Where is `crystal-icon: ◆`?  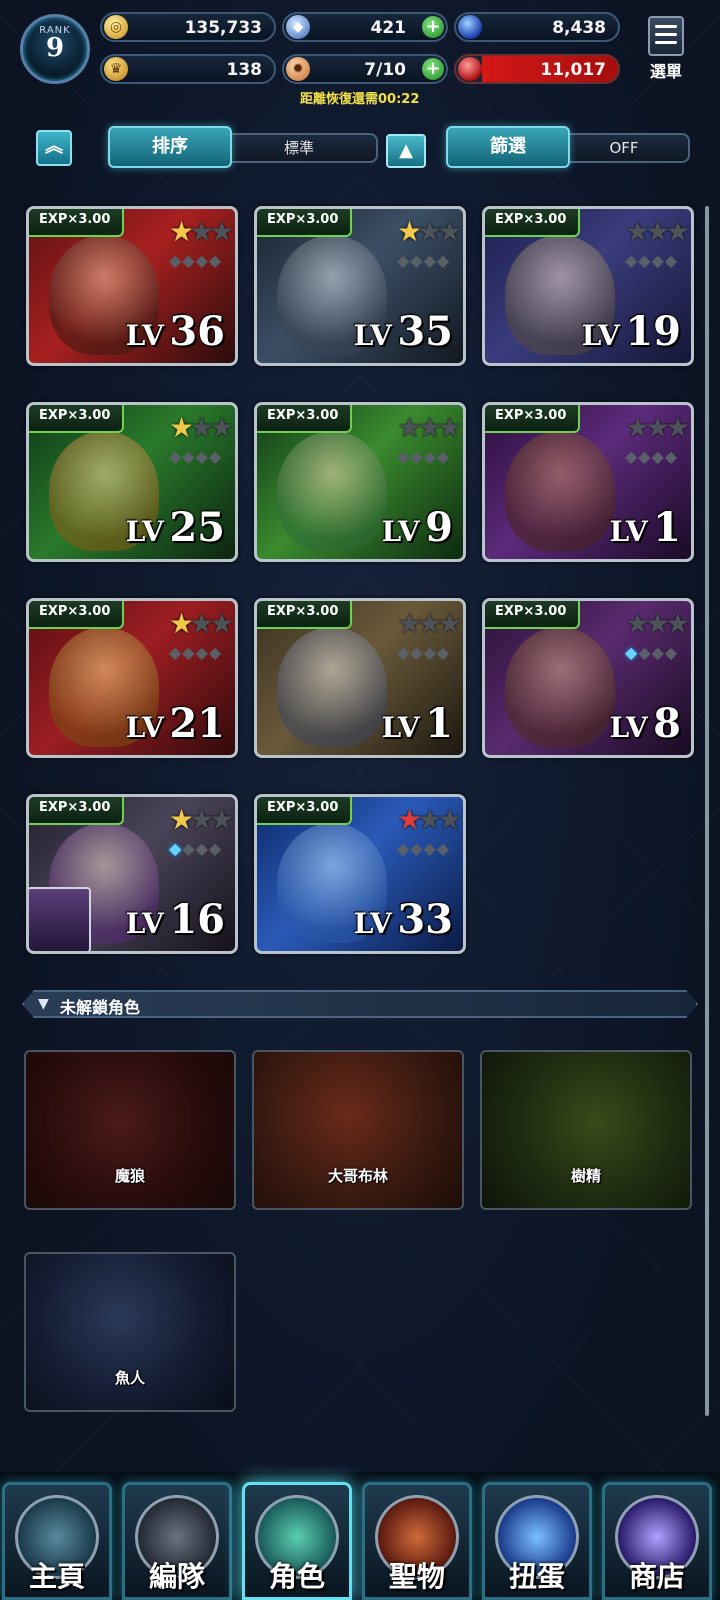 crystal-icon: ◆ is located at coordinates (298, 27).